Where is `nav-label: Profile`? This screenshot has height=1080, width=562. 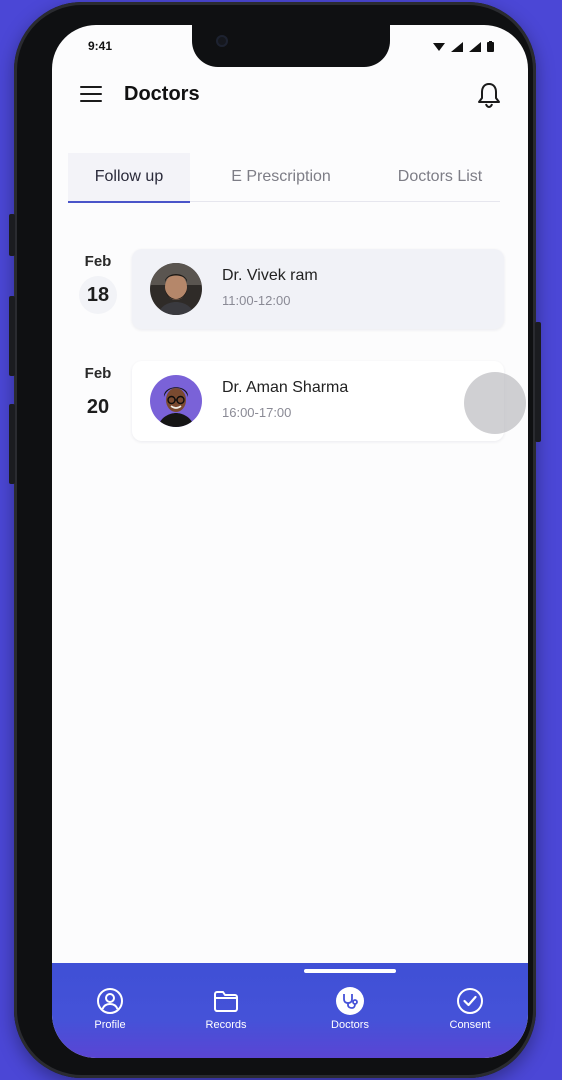
nav-label: Profile is located at coordinates (110, 1025).